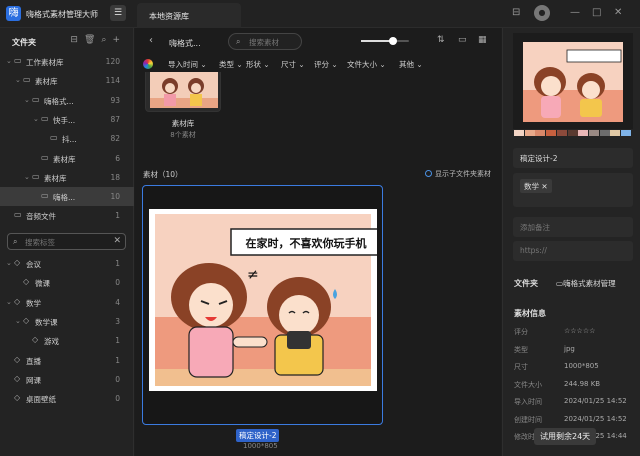 This screenshot has height=456, width=640. I want to click on minimize-icon: —, so click(575, 13).